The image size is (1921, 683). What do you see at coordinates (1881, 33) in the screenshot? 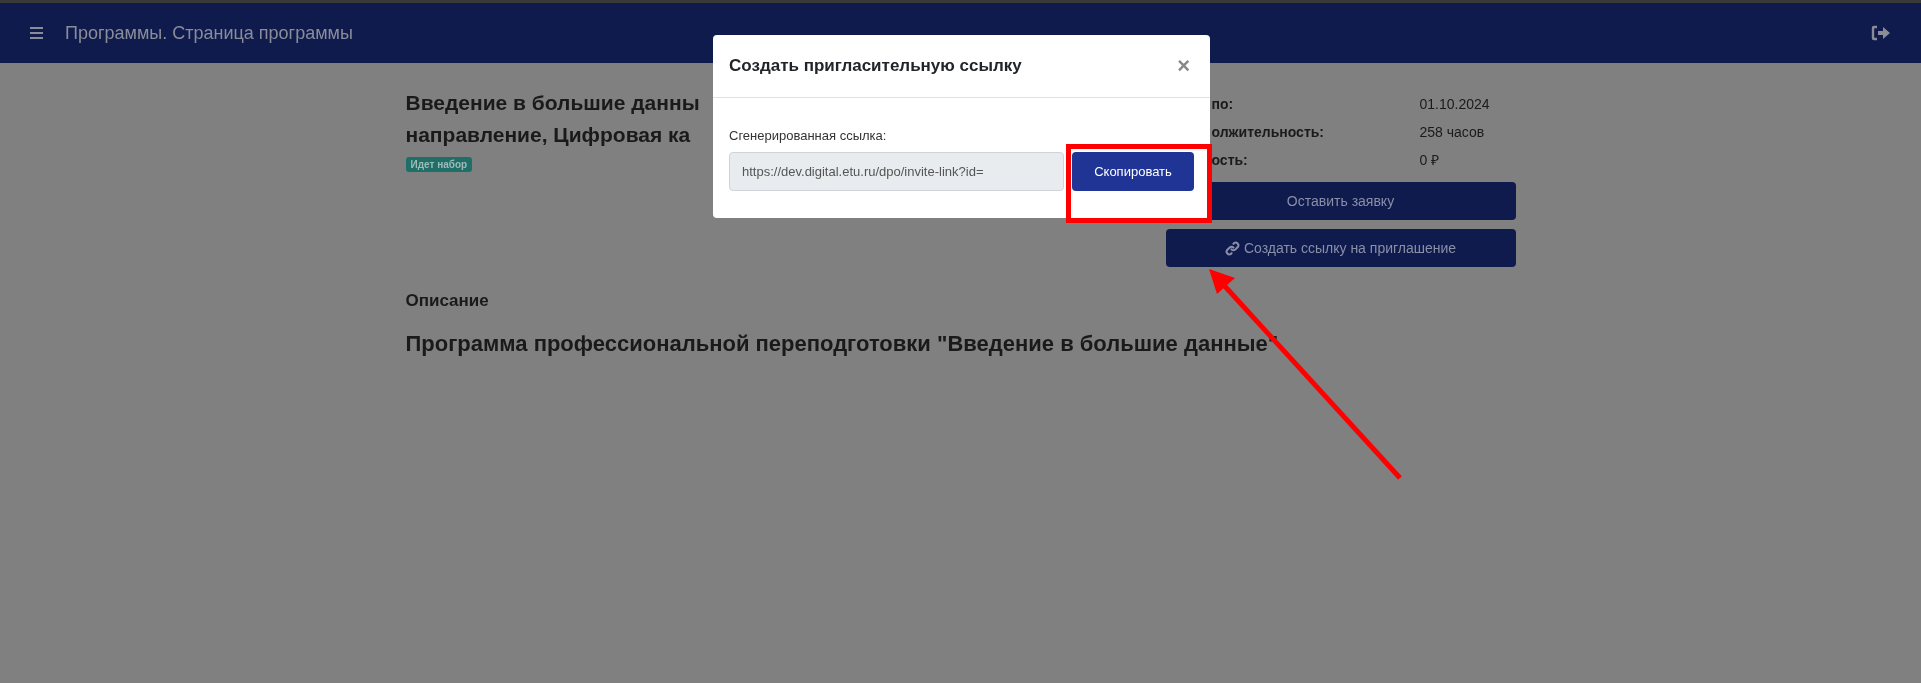
I see `logout-icon` at bounding box center [1881, 33].